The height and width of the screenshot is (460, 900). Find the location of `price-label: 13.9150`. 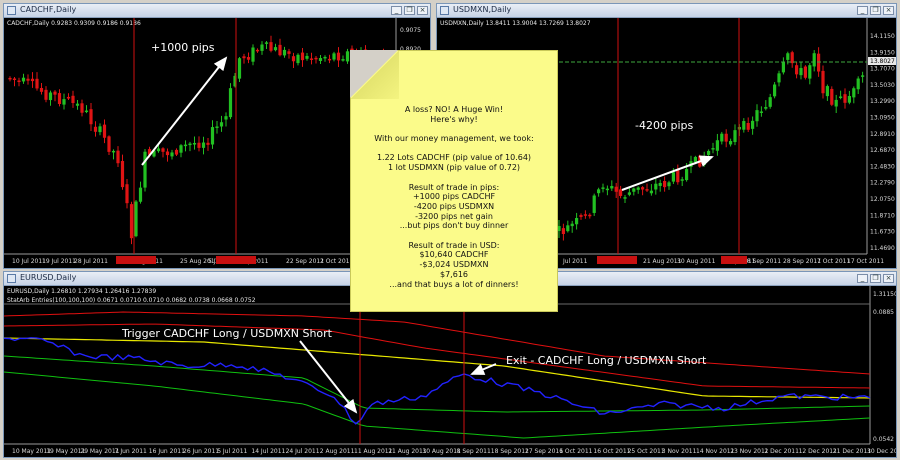

price-label: 13.9150 is located at coordinates (882, 52).